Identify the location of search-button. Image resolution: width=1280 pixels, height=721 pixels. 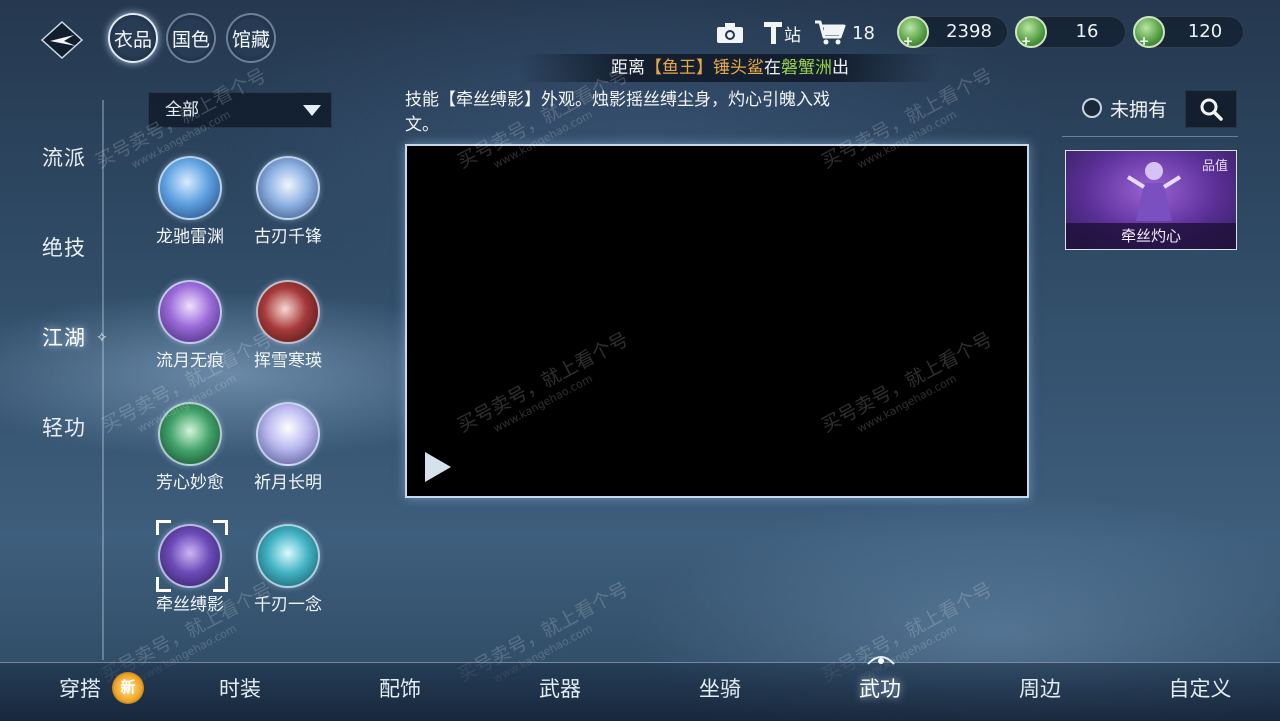
(1211, 109).